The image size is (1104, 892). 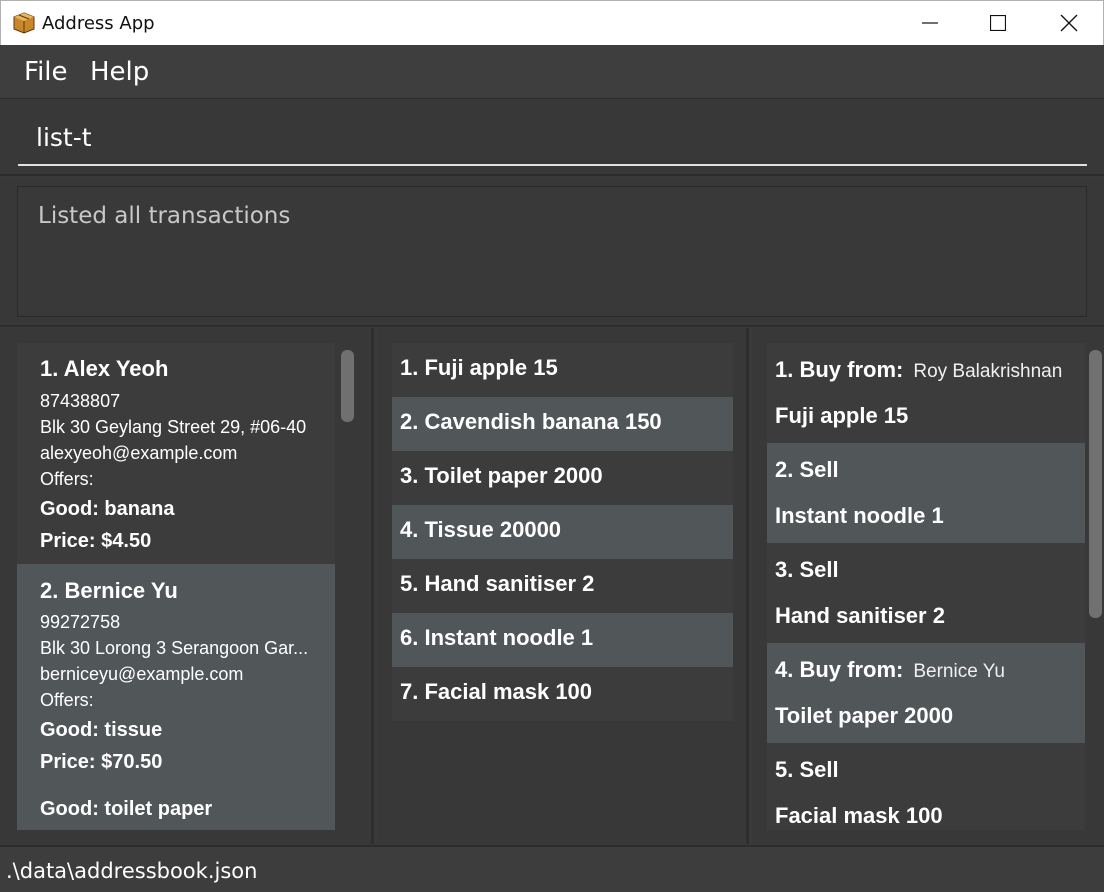 I want to click on goods-label: 3. Toilet paper 2000, so click(x=501, y=475).